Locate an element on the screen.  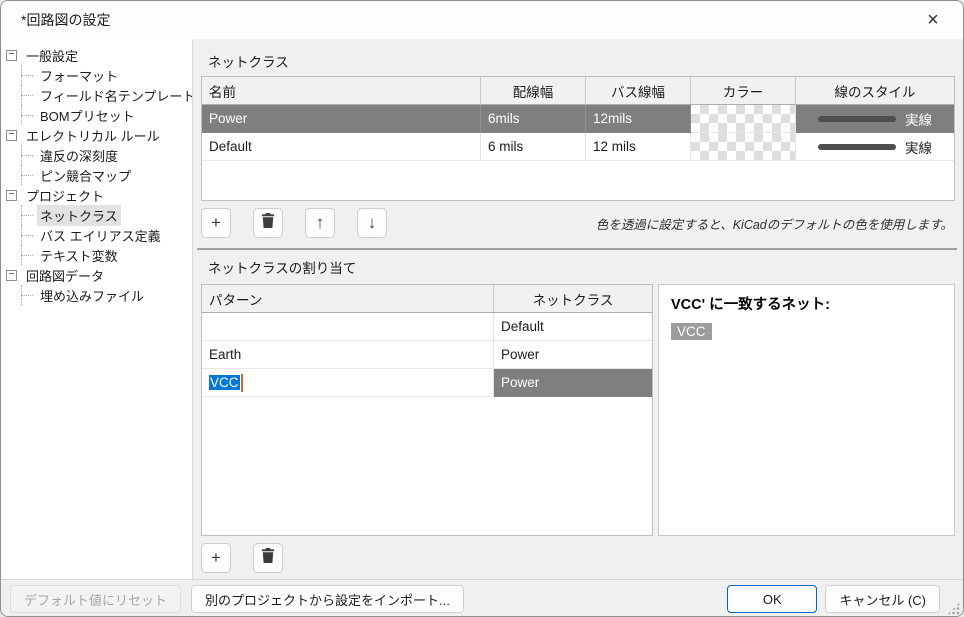
sidebar-item: − エレクトリカル ルール is located at coordinates (96, 135).